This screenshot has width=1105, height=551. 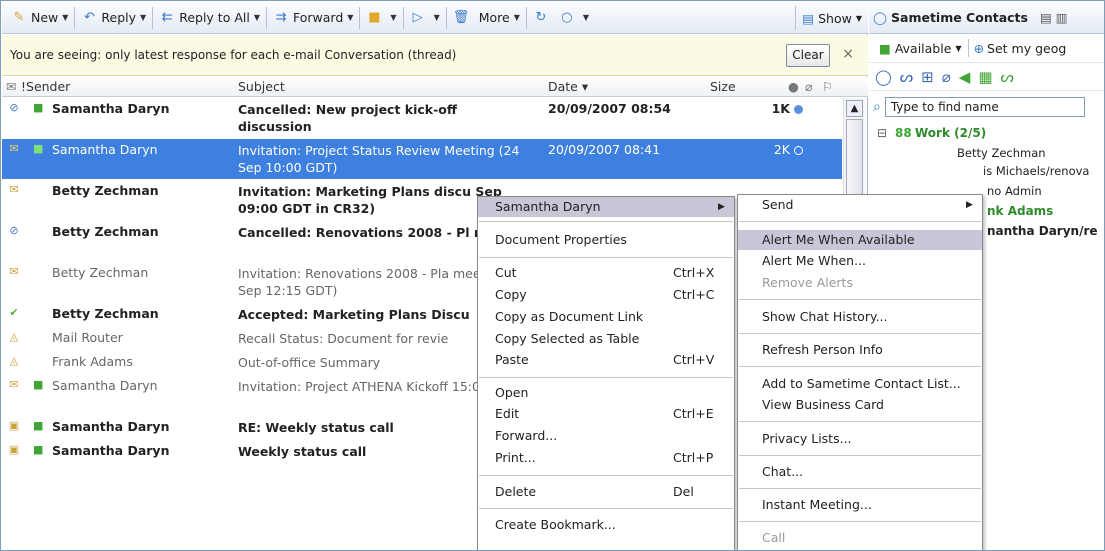 What do you see at coordinates (885, 48) in the screenshot?
I see `available-status-icon: ■` at bounding box center [885, 48].